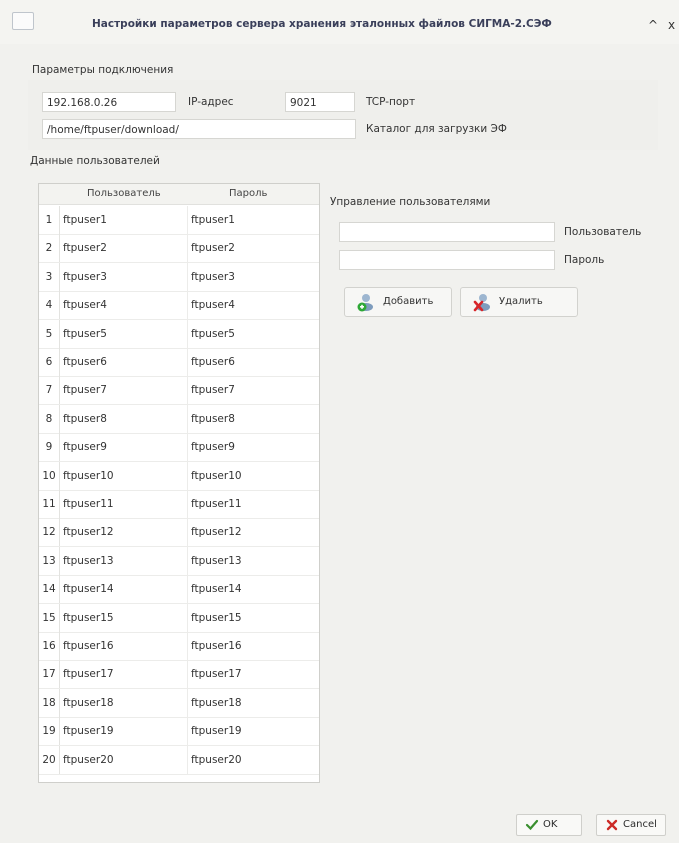 The width and height of the screenshot is (679, 843). I want to click on cell-password: ftpuser14, so click(216, 589).